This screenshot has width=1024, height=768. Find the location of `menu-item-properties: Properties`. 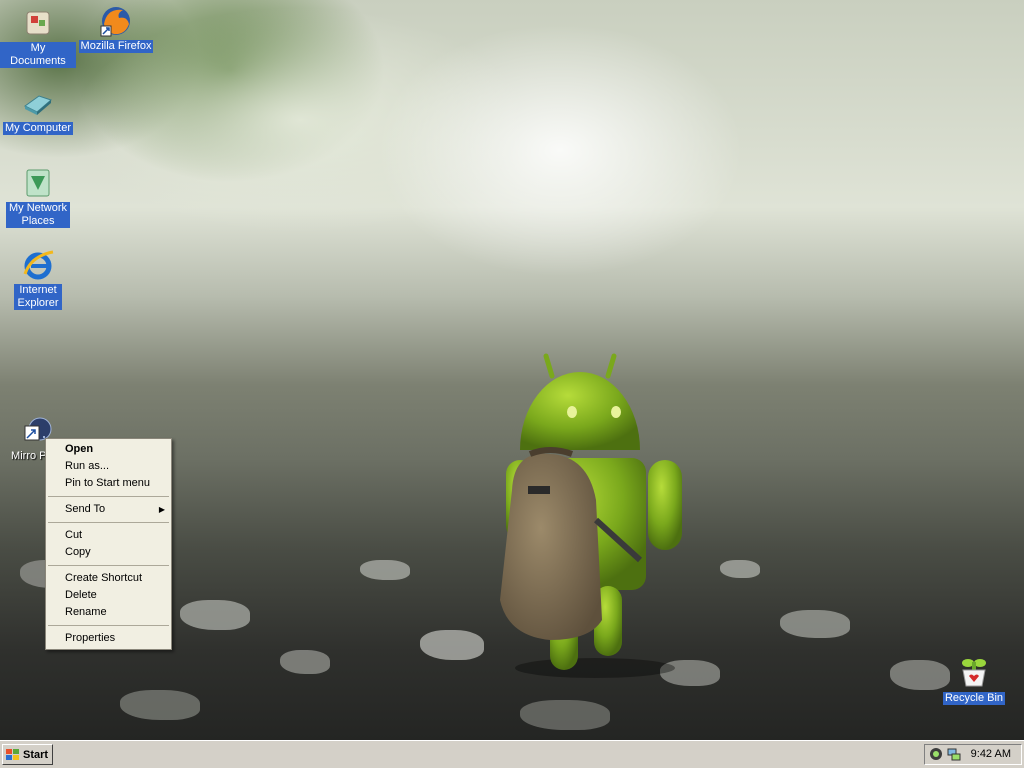

menu-item-properties: Properties is located at coordinates (108, 638).